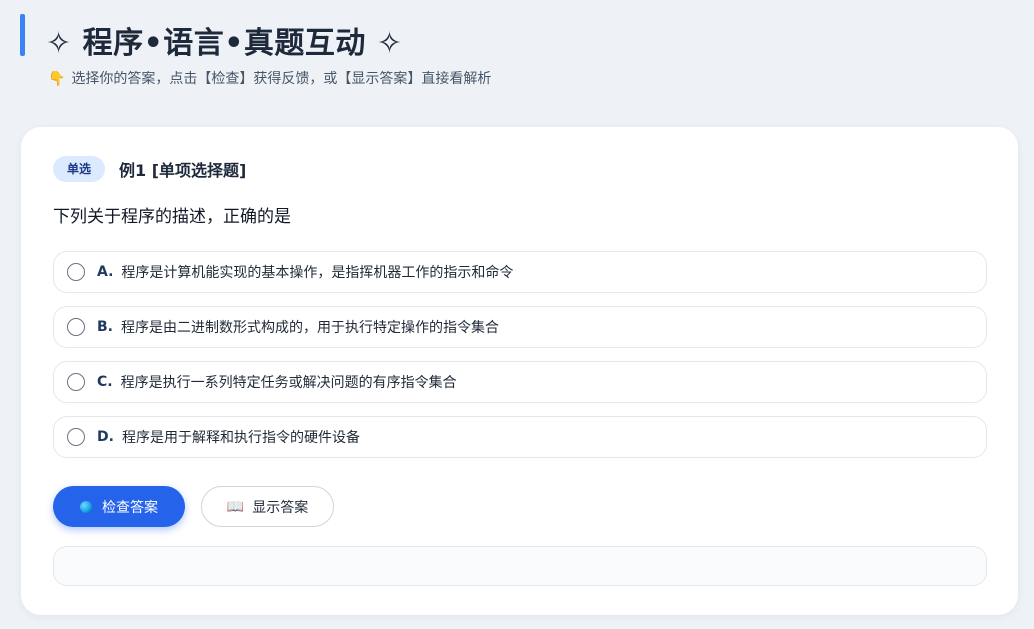  Describe the element at coordinates (172, 217) in the screenshot. I see `question-stem: 下列关于程序的描述，正确的是` at that location.